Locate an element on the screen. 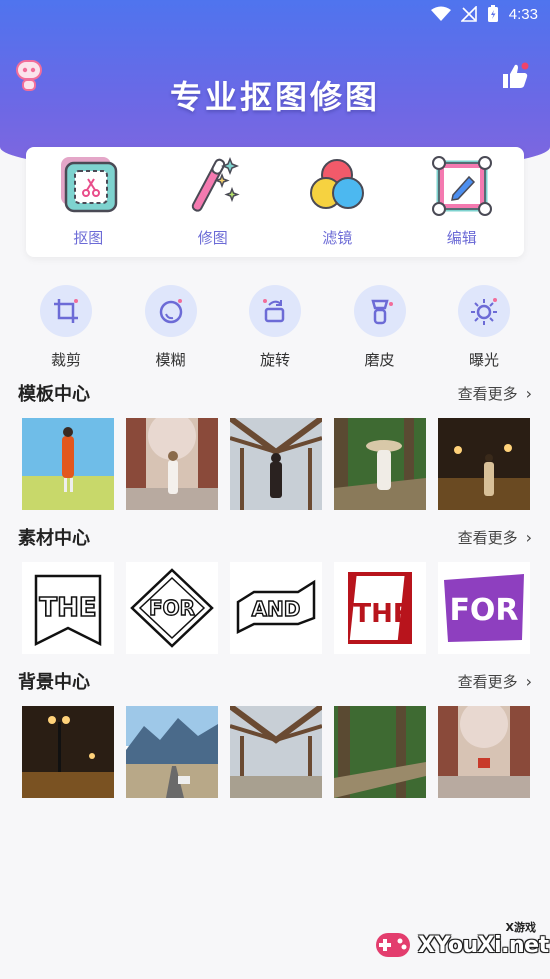  tool-retouch: 修图 is located at coordinates (213, 202).